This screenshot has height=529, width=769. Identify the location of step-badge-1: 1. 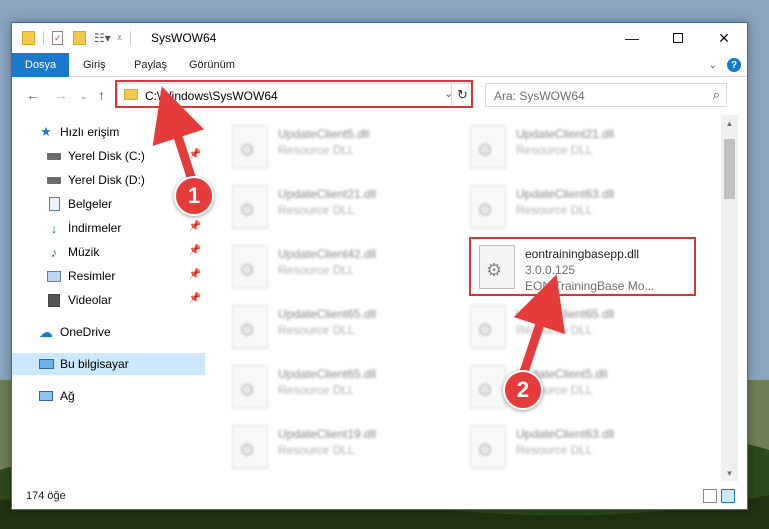
(194, 196).